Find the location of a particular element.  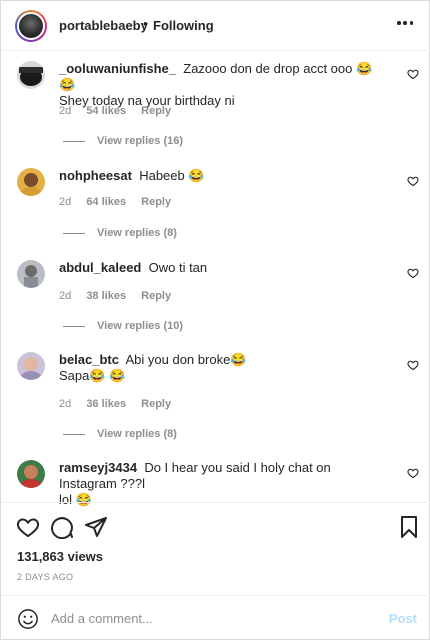

view-replies-label: View replies (16) is located at coordinates (140, 141).